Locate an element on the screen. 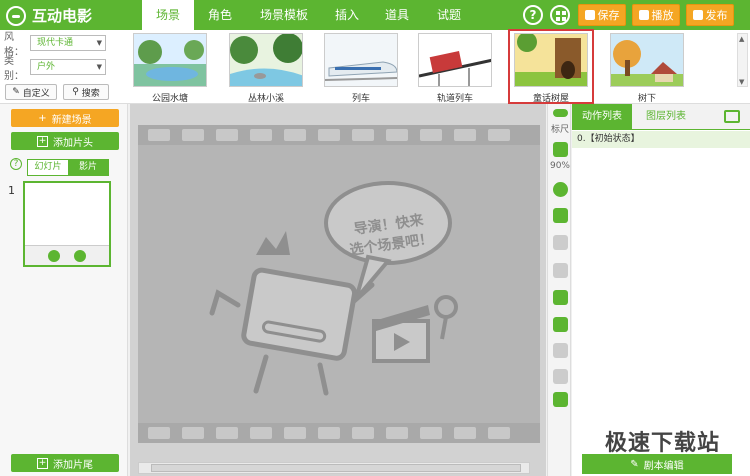  train-image is located at coordinates (361, 60).